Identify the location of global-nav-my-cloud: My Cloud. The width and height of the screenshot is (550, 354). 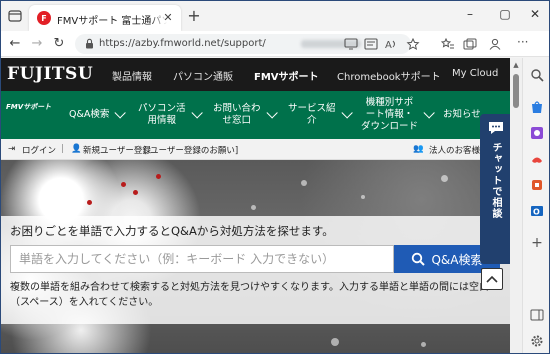
(475, 73).